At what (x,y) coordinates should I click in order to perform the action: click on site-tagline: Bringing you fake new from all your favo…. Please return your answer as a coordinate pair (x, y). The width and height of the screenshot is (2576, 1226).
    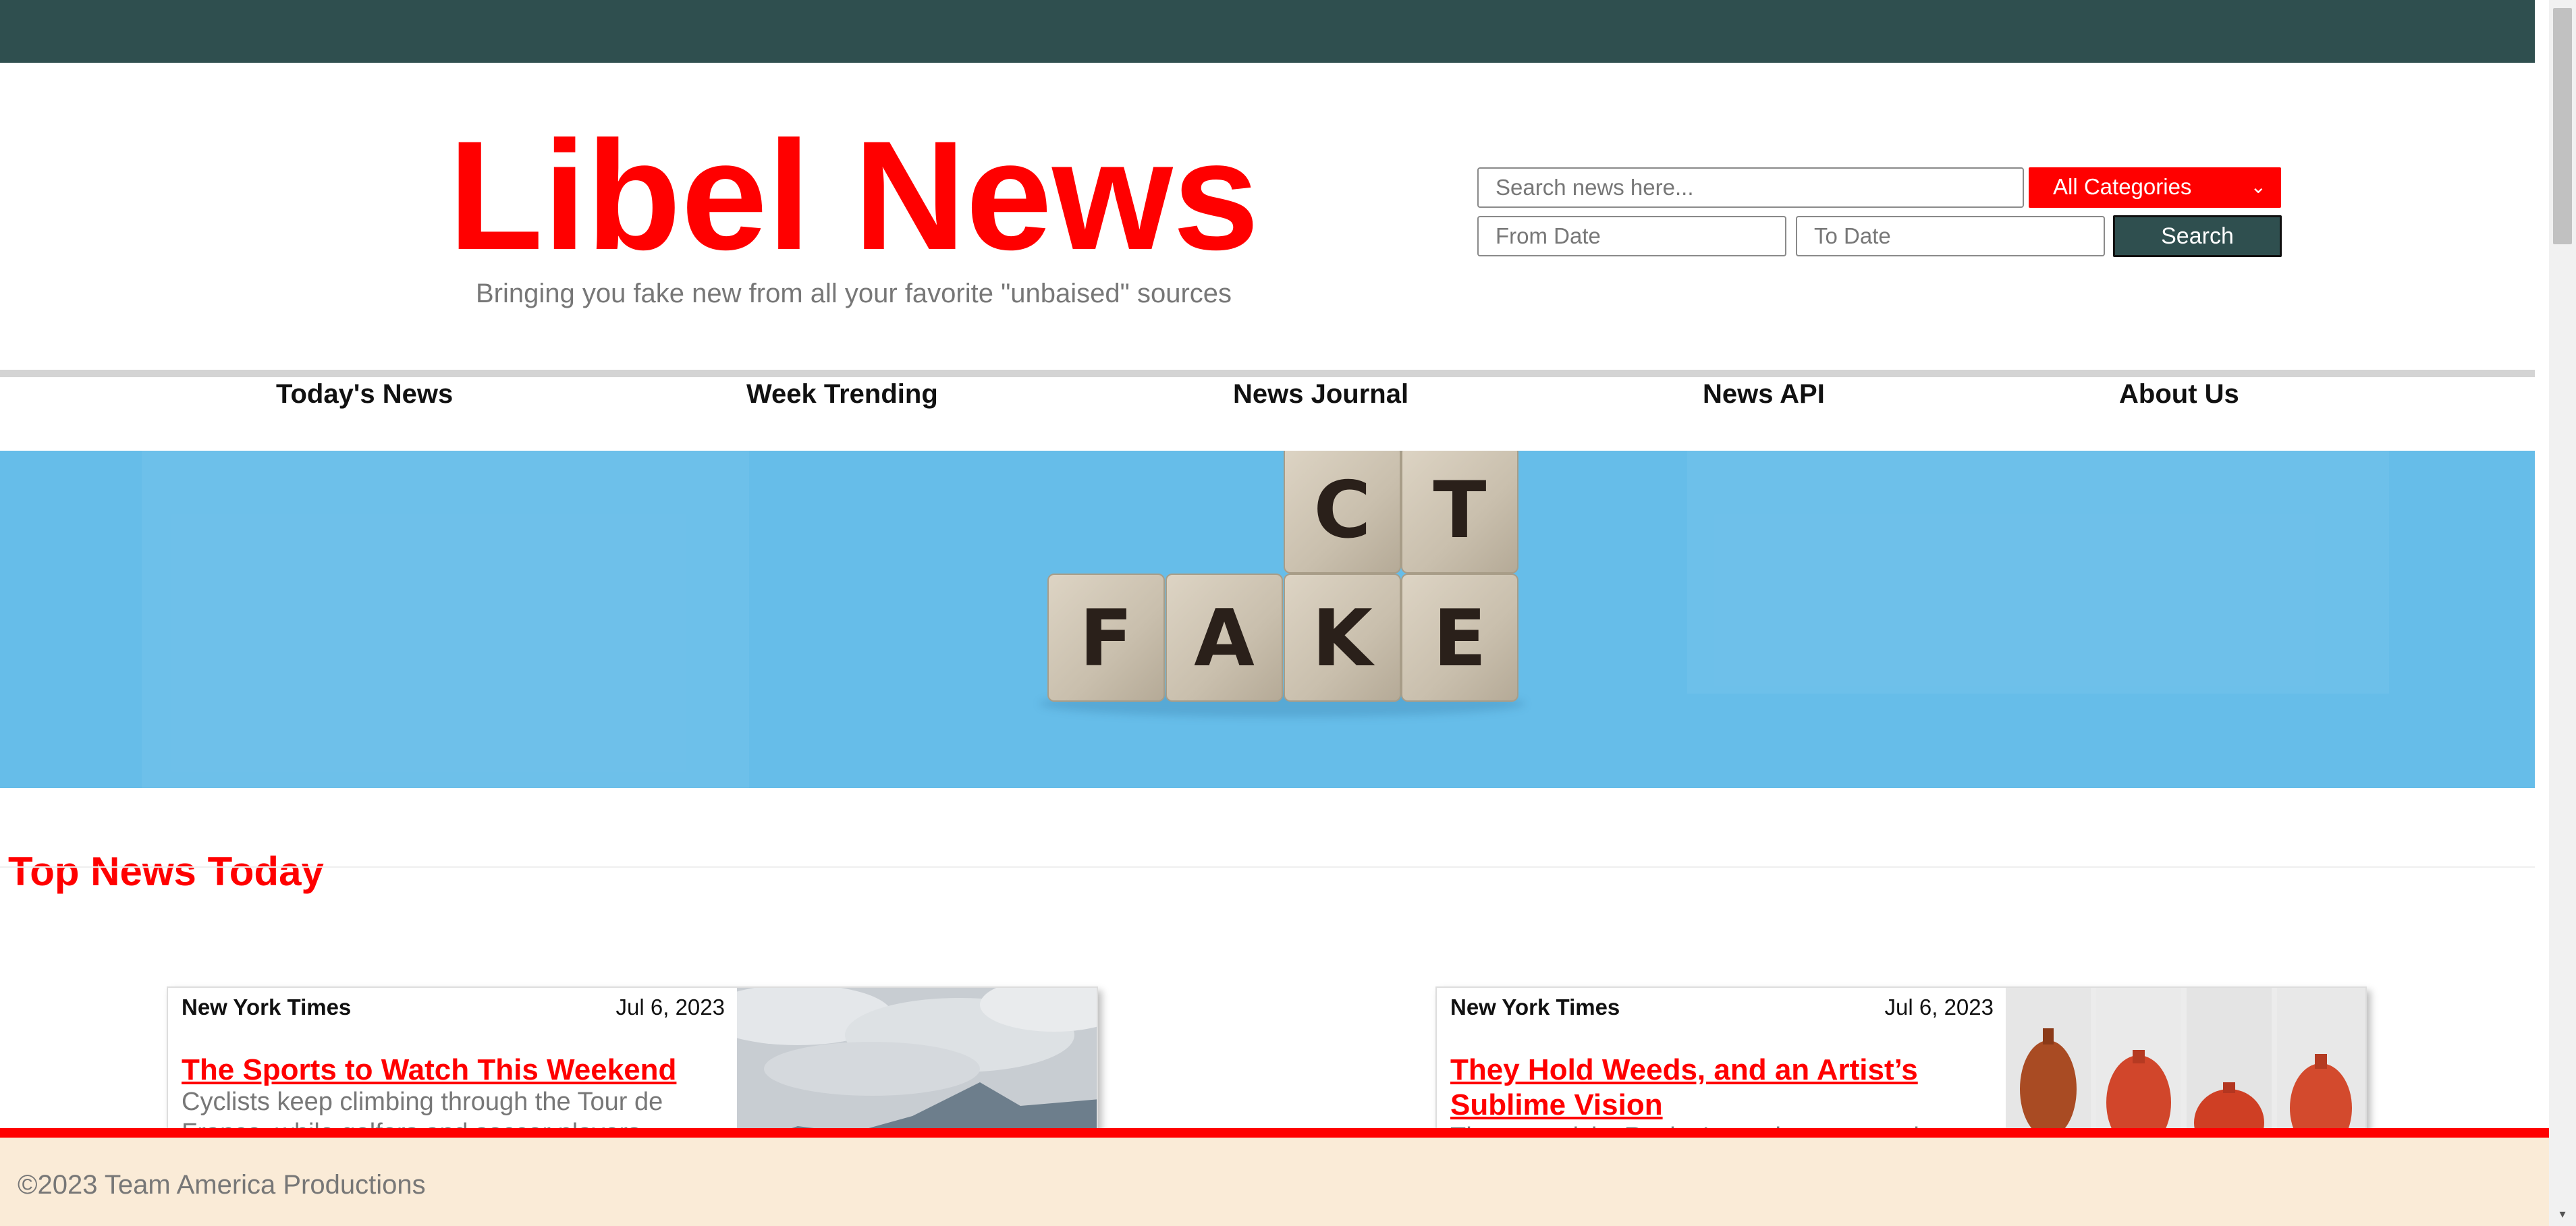
    Looking at the image, I should click on (853, 293).